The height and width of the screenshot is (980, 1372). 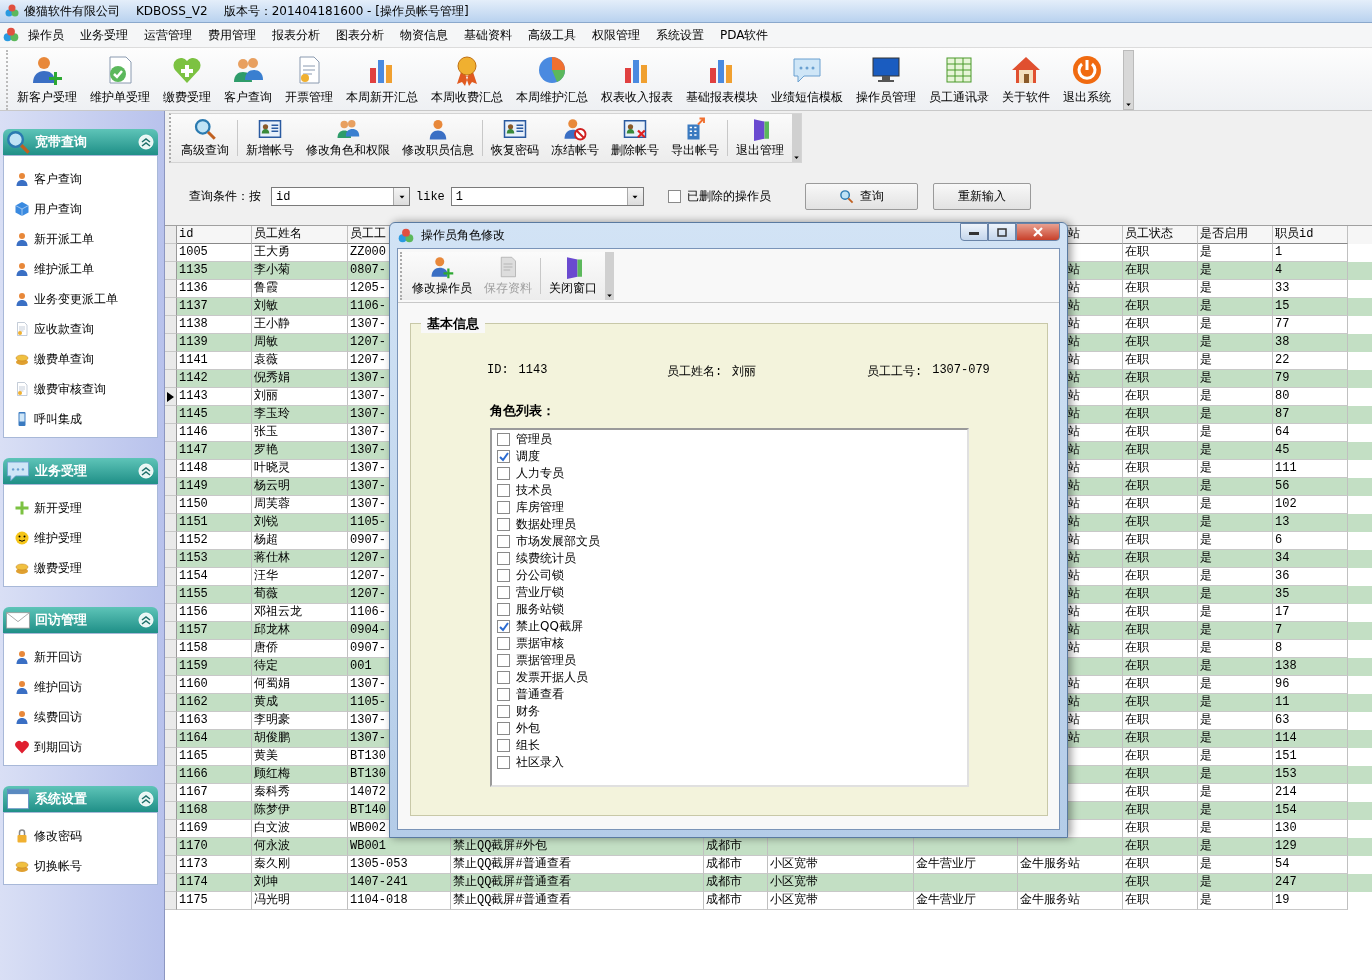 I want to click on toolbar-button: 员工通讯录, so click(x=959, y=80).